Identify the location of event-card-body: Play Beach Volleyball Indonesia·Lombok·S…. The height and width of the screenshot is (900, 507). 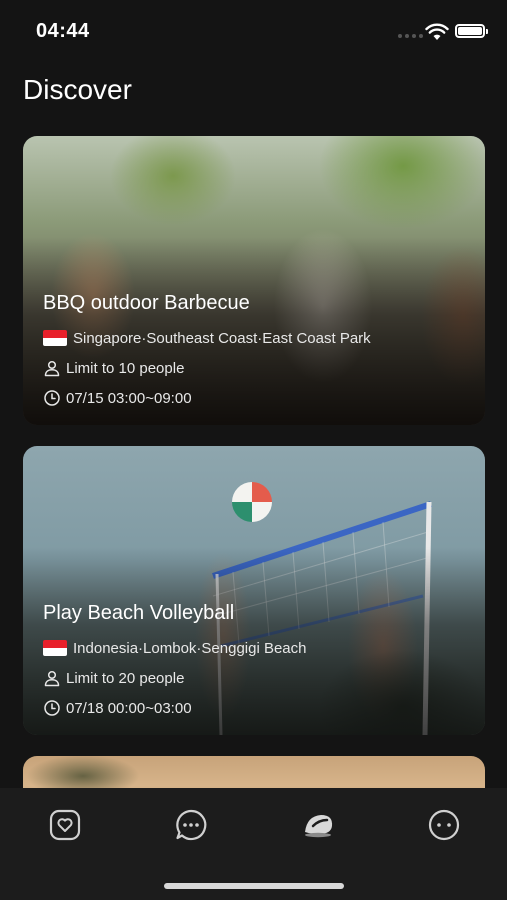
(254, 662).